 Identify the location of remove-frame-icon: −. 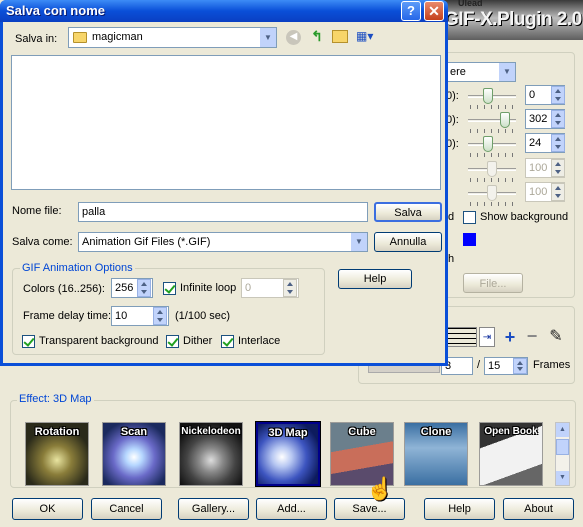
(532, 337).